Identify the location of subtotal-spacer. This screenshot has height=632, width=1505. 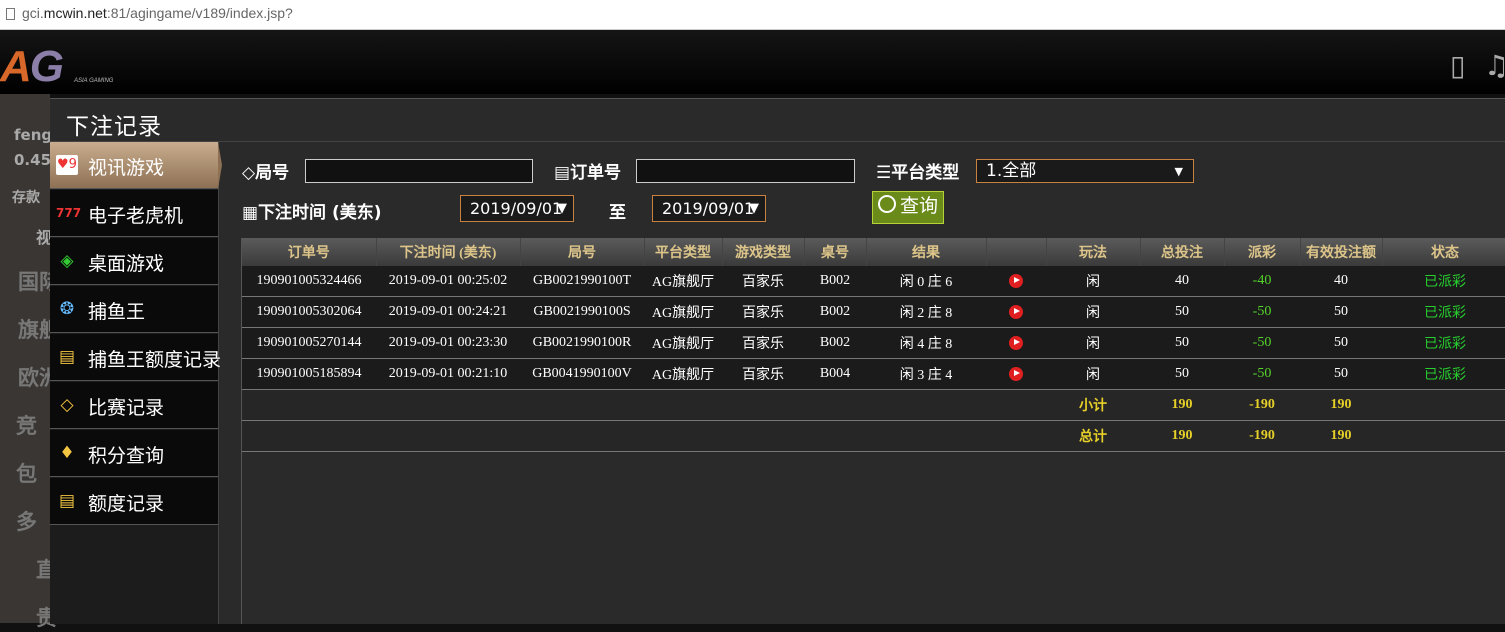
(644, 405).